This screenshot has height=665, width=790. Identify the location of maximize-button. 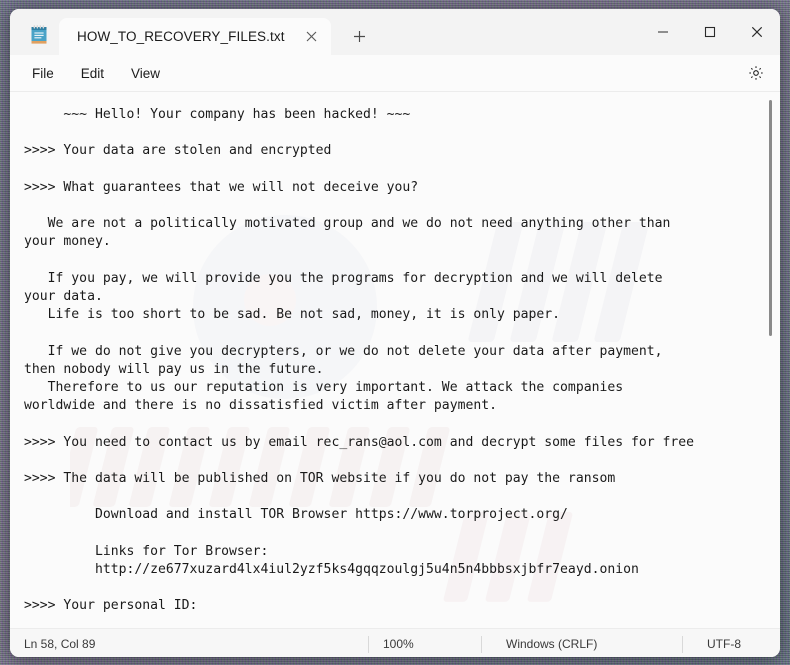
(709, 32).